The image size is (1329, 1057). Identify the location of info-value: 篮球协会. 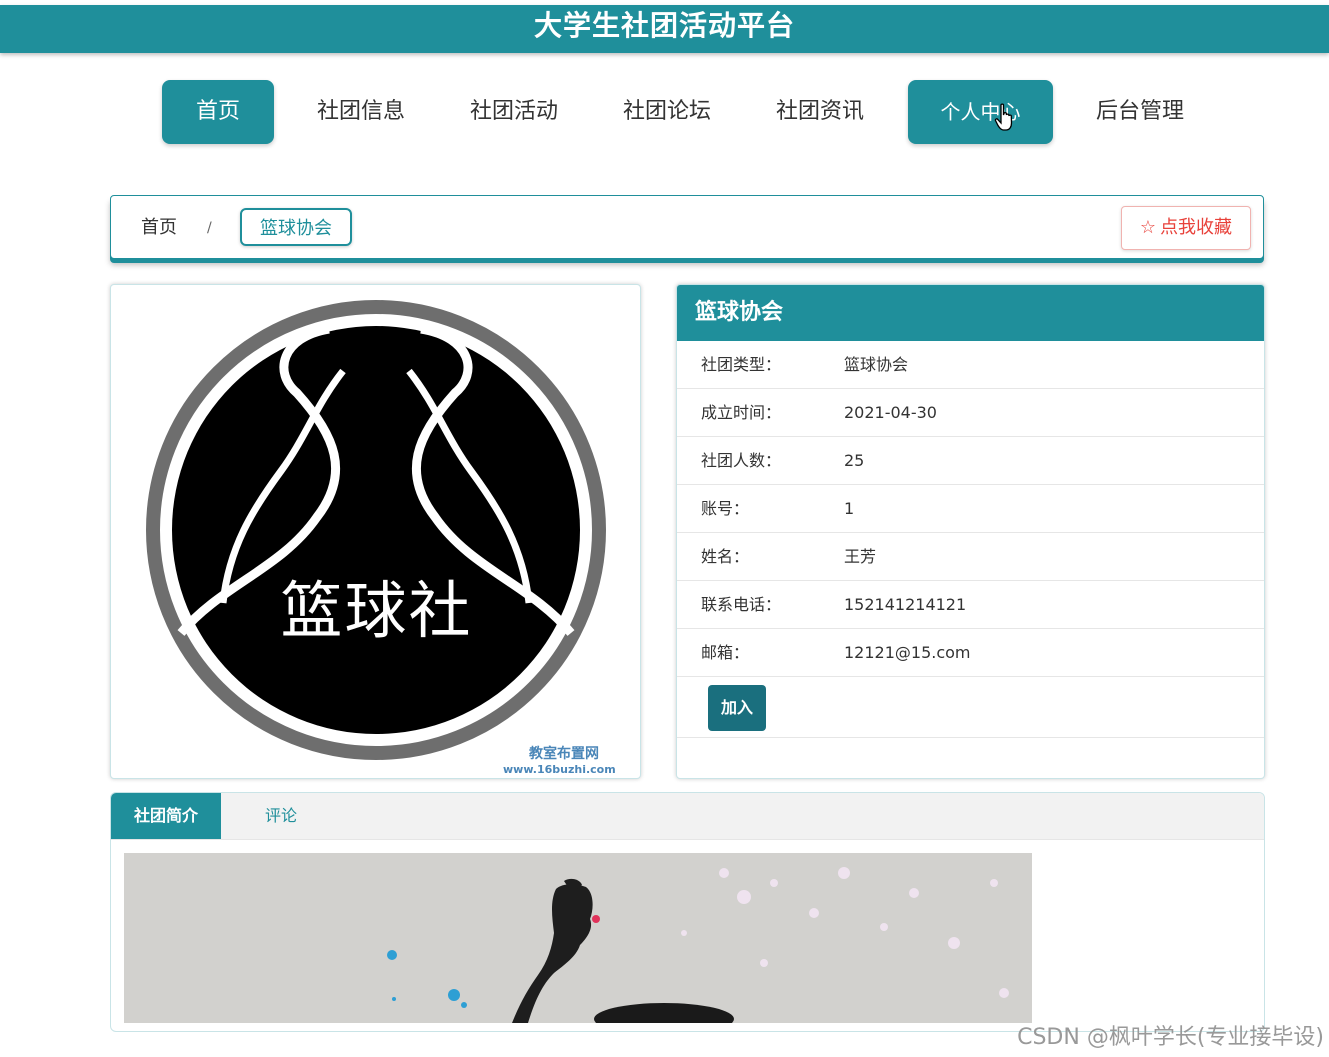
(876, 364).